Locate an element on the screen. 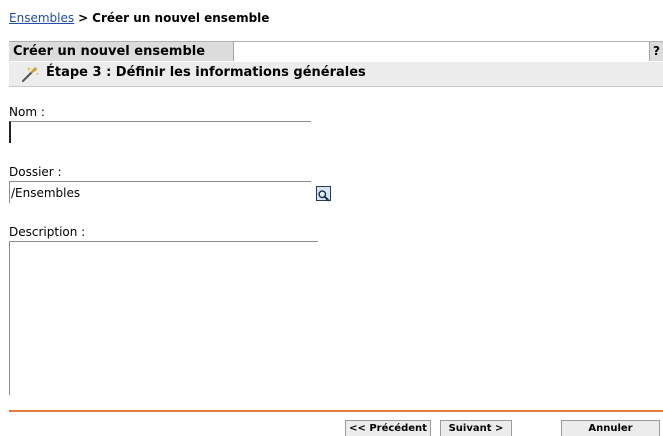 The width and height of the screenshot is (663, 436). breadcrumb: Ensembles > Créer un nouvel ensemble is located at coordinates (139, 18).